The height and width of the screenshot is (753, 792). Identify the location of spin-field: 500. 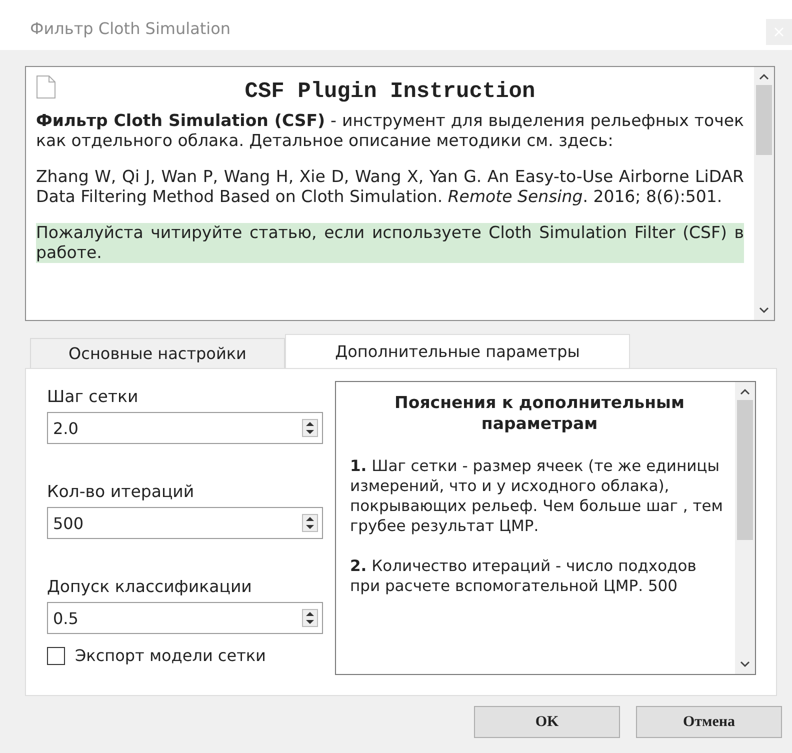
(185, 523).